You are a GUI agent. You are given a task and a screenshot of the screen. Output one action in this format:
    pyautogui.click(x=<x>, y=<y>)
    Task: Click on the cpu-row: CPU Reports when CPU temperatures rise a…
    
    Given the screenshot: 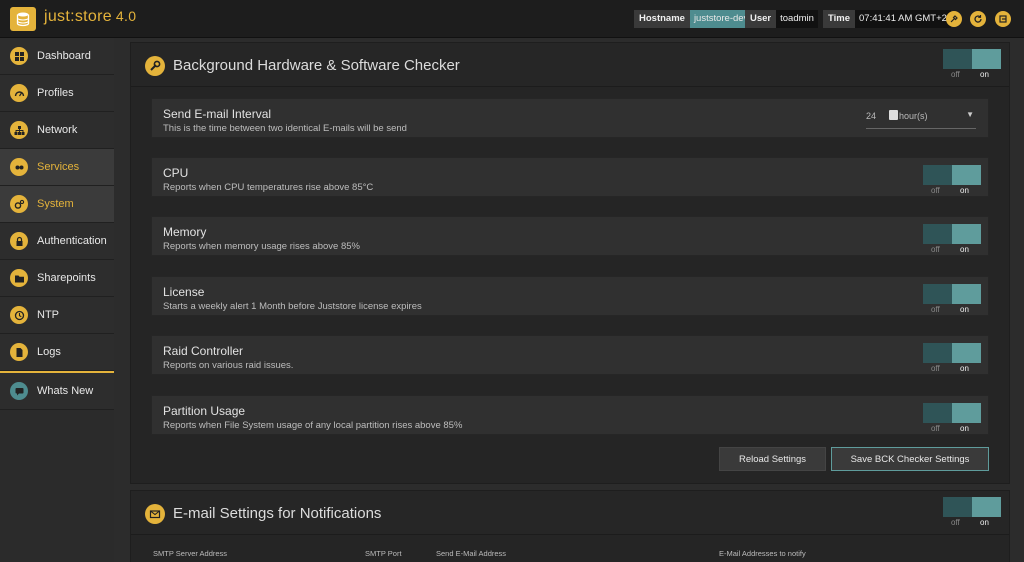 What is the action you would take?
    pyautogui.click(x=570, y=177)
    